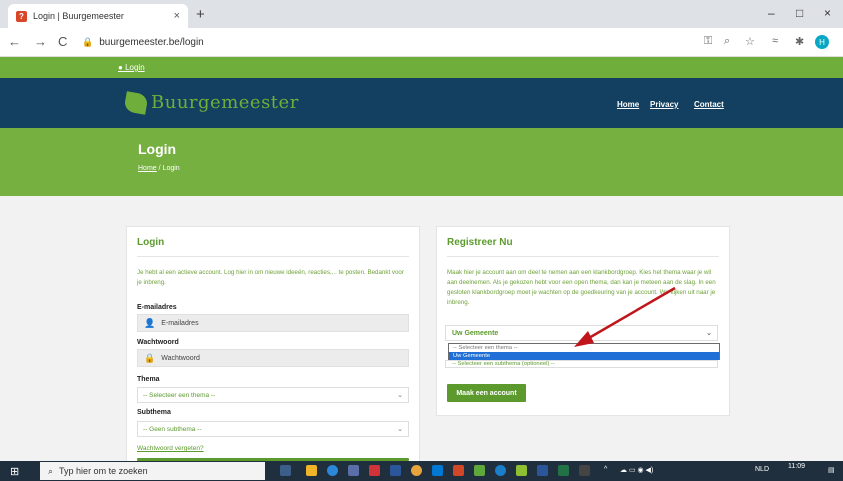 The width and height of the screenshot is (843, 481). What do you see at coordinates (170, 448) in the screenshot?
I see `forgot-password-link: Wachtwoord vergeten?` at bounding box center [170, 448].